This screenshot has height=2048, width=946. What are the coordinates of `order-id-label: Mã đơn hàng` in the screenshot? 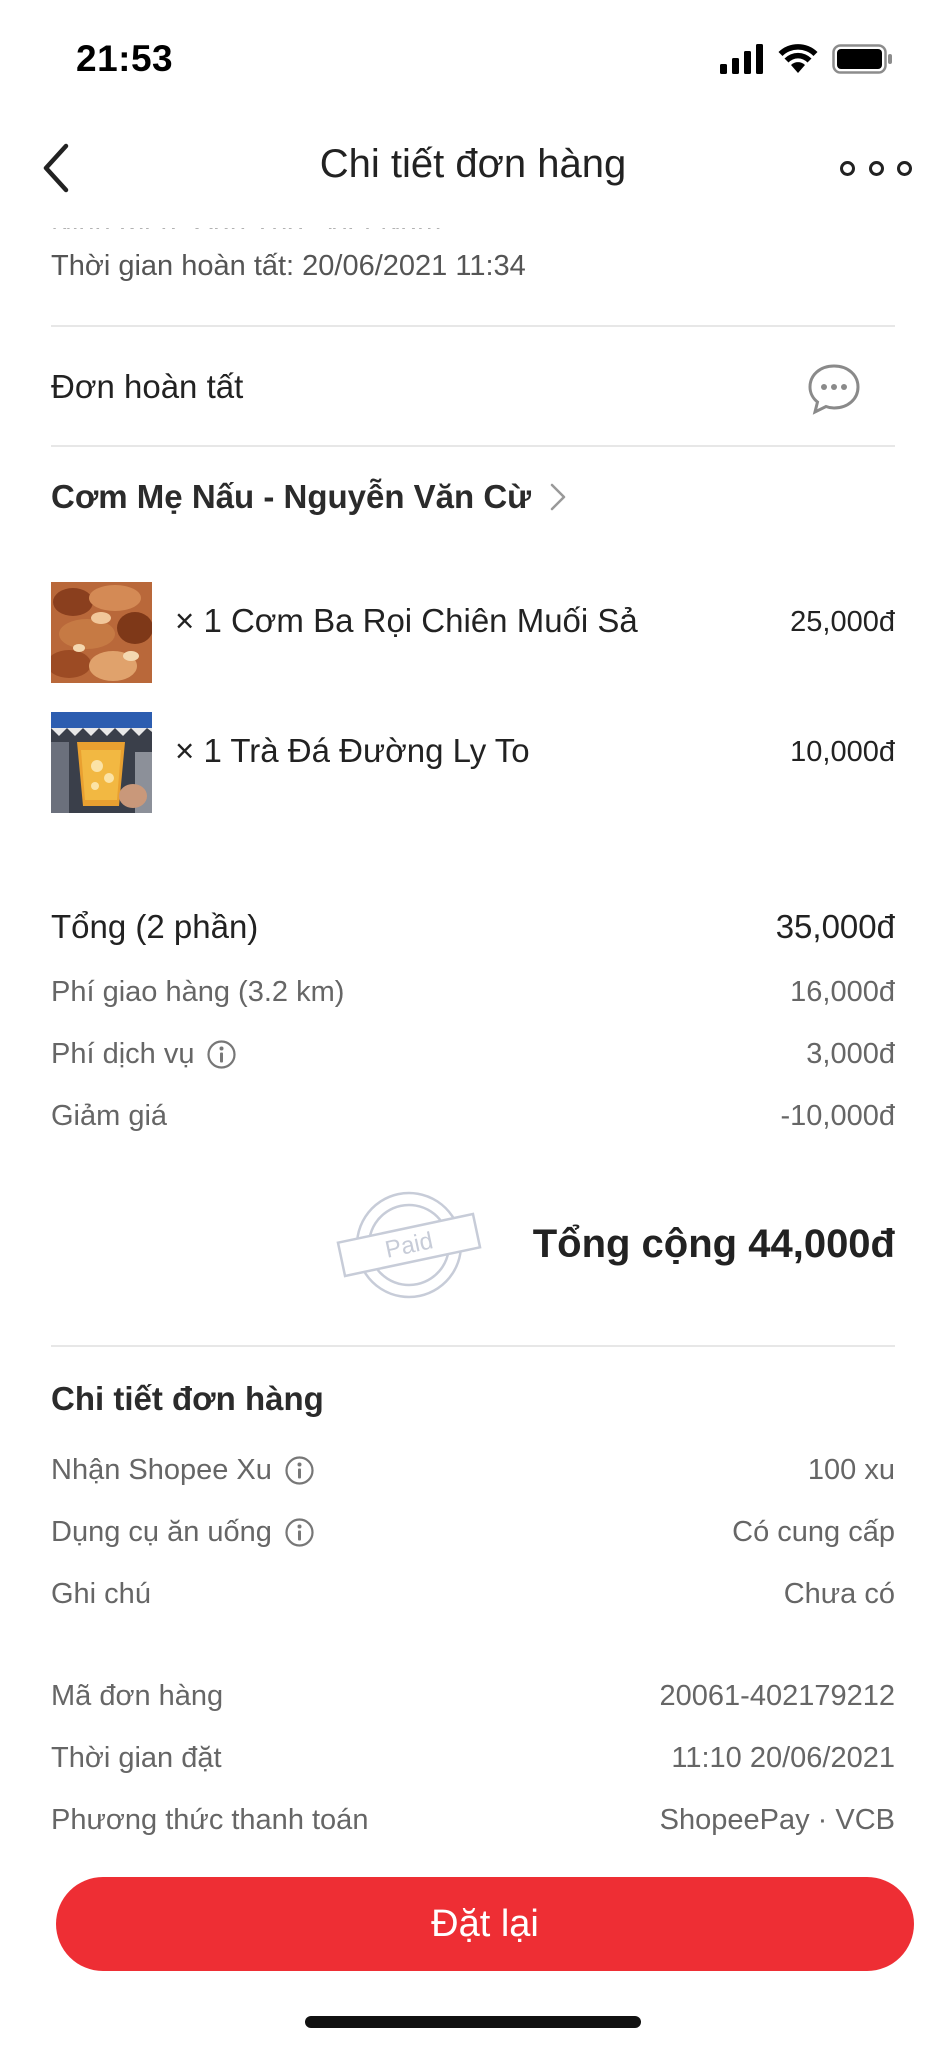 It's located at (137, 1696).